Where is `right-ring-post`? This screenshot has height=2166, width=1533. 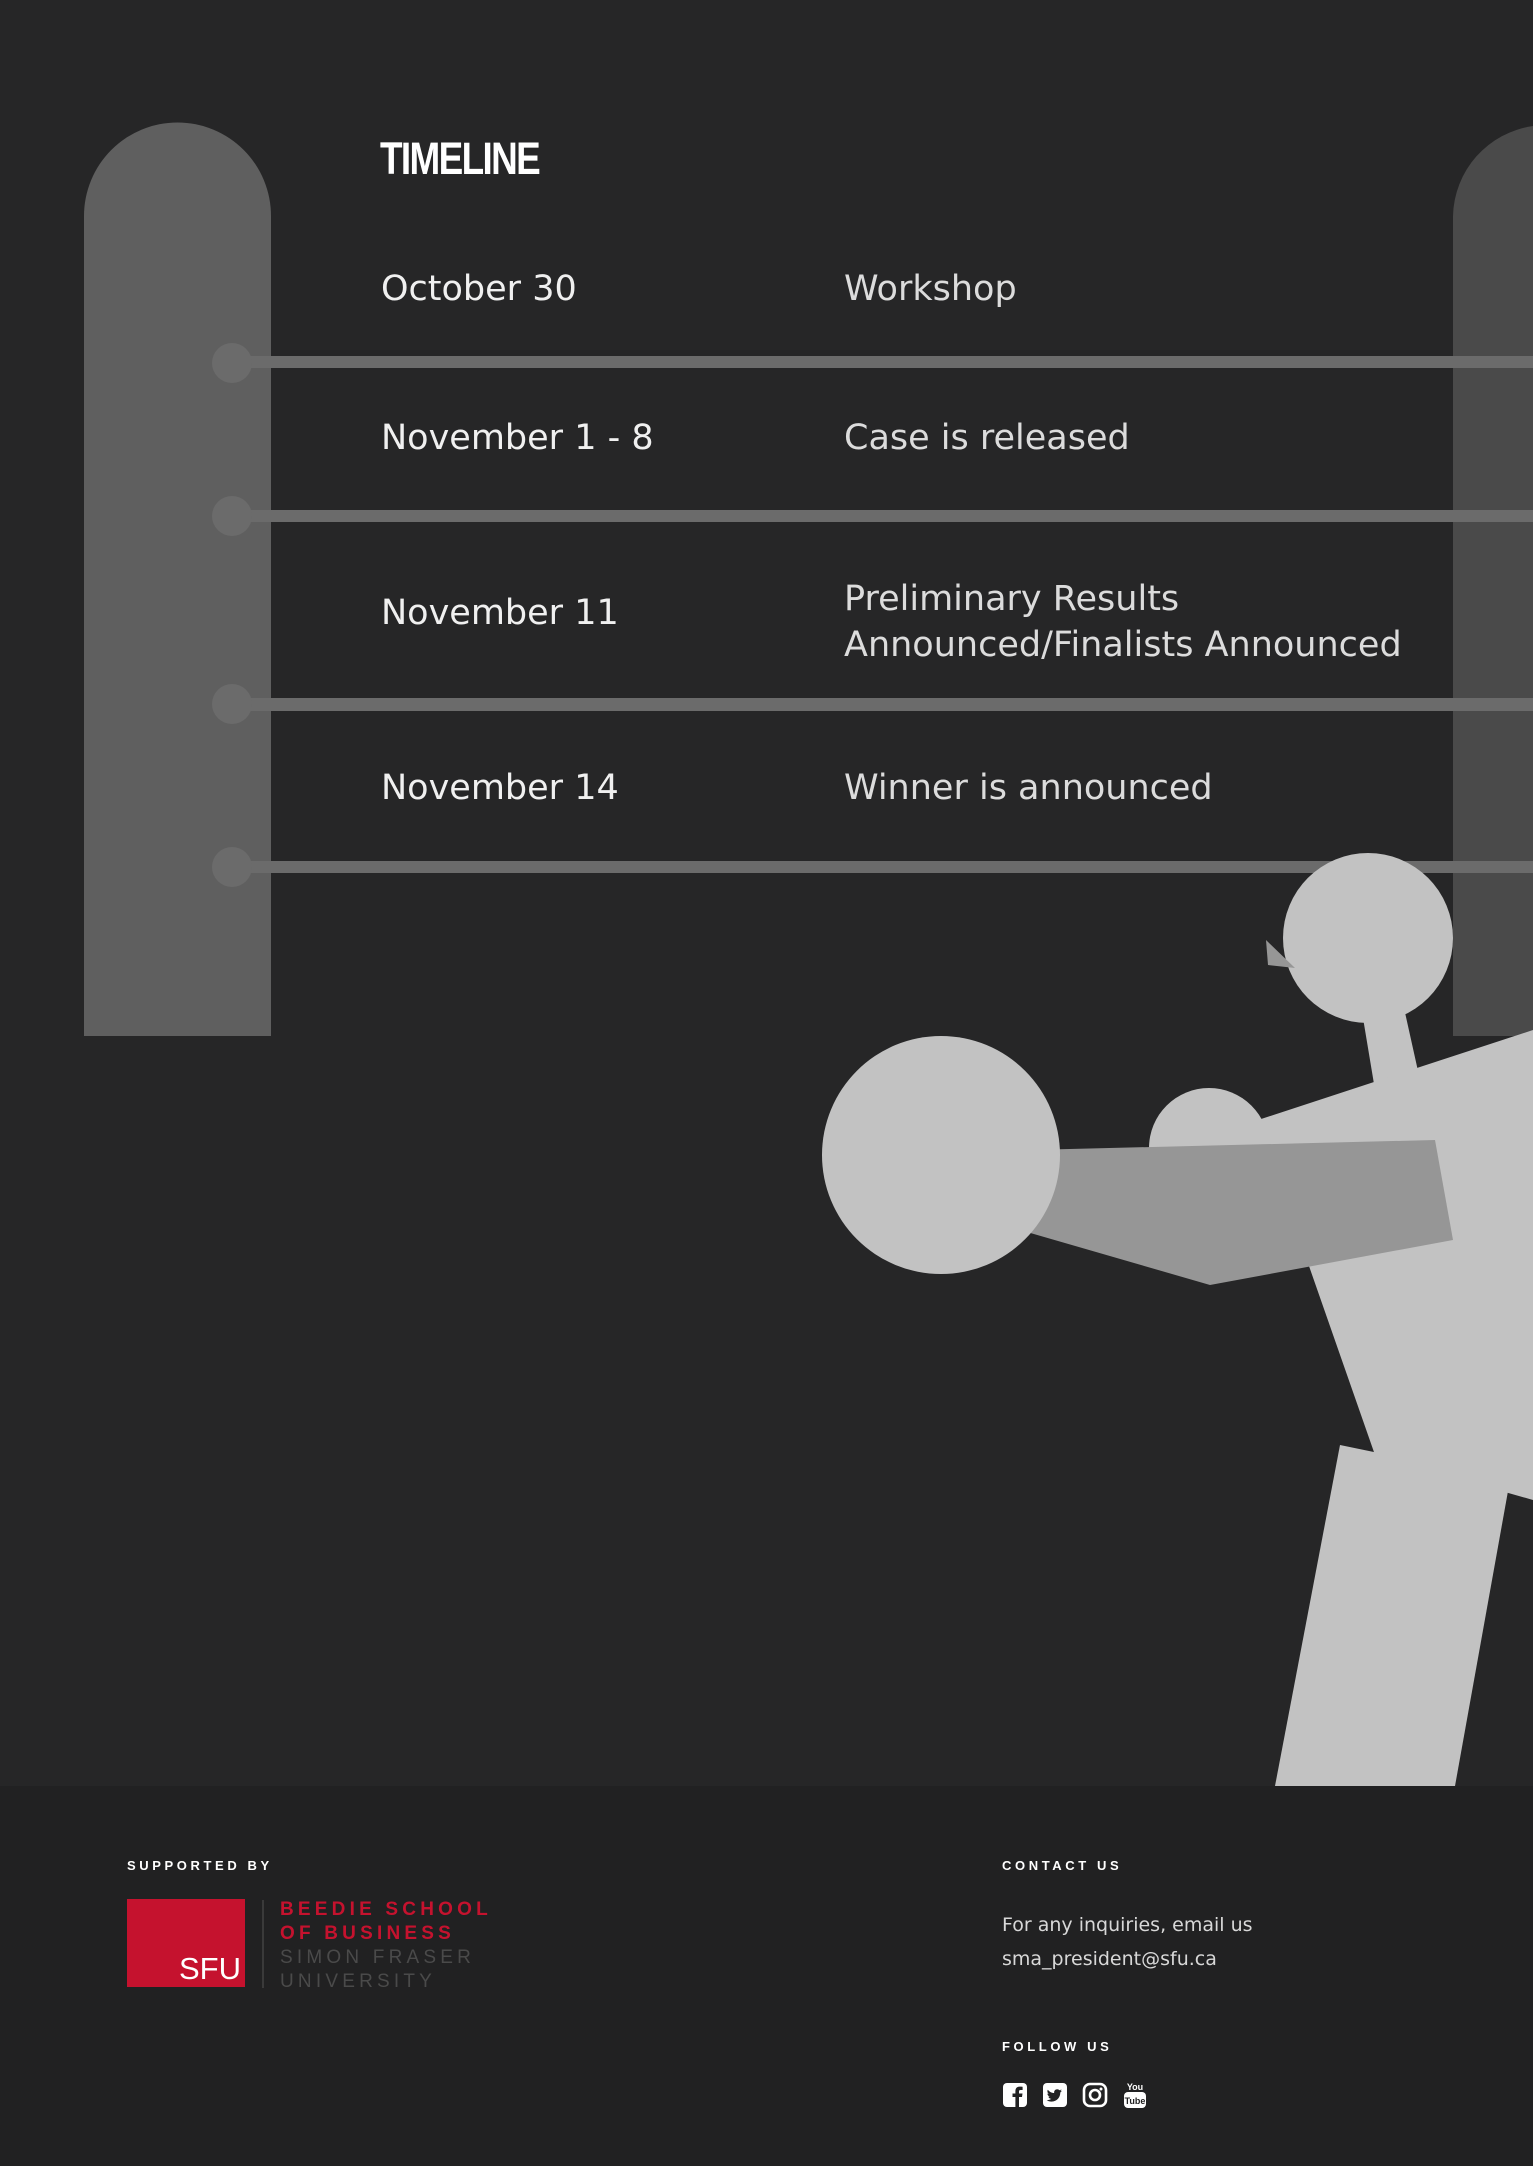 right-ring-post is located at coordinates (1493, 581).